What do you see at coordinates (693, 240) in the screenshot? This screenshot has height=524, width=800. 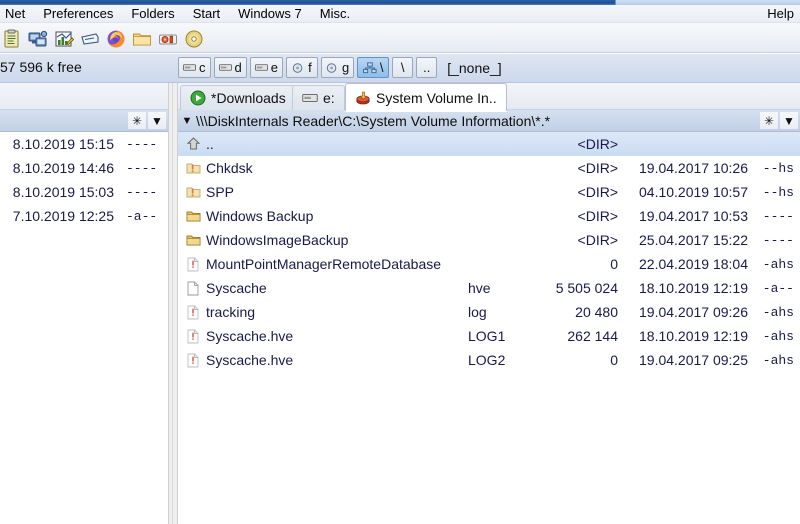 I see `file-date: 25.04.2017 15:22` at bounding box center [693, 240].